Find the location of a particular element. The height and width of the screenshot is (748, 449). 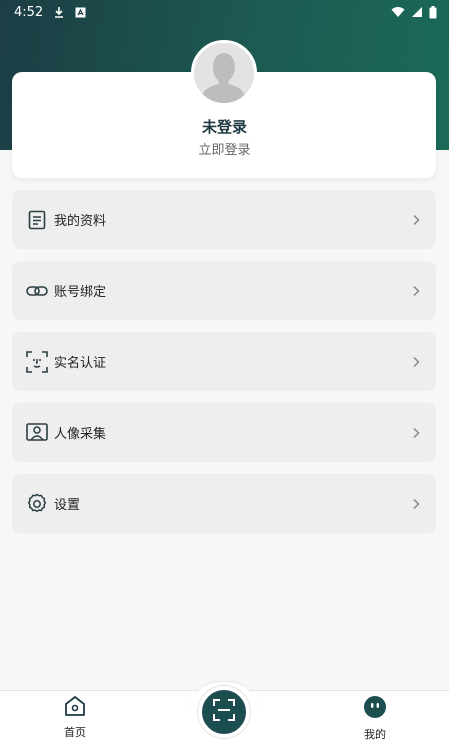

menu-item-account-binding: 账号绑定 is located at coordinates (224, 290).